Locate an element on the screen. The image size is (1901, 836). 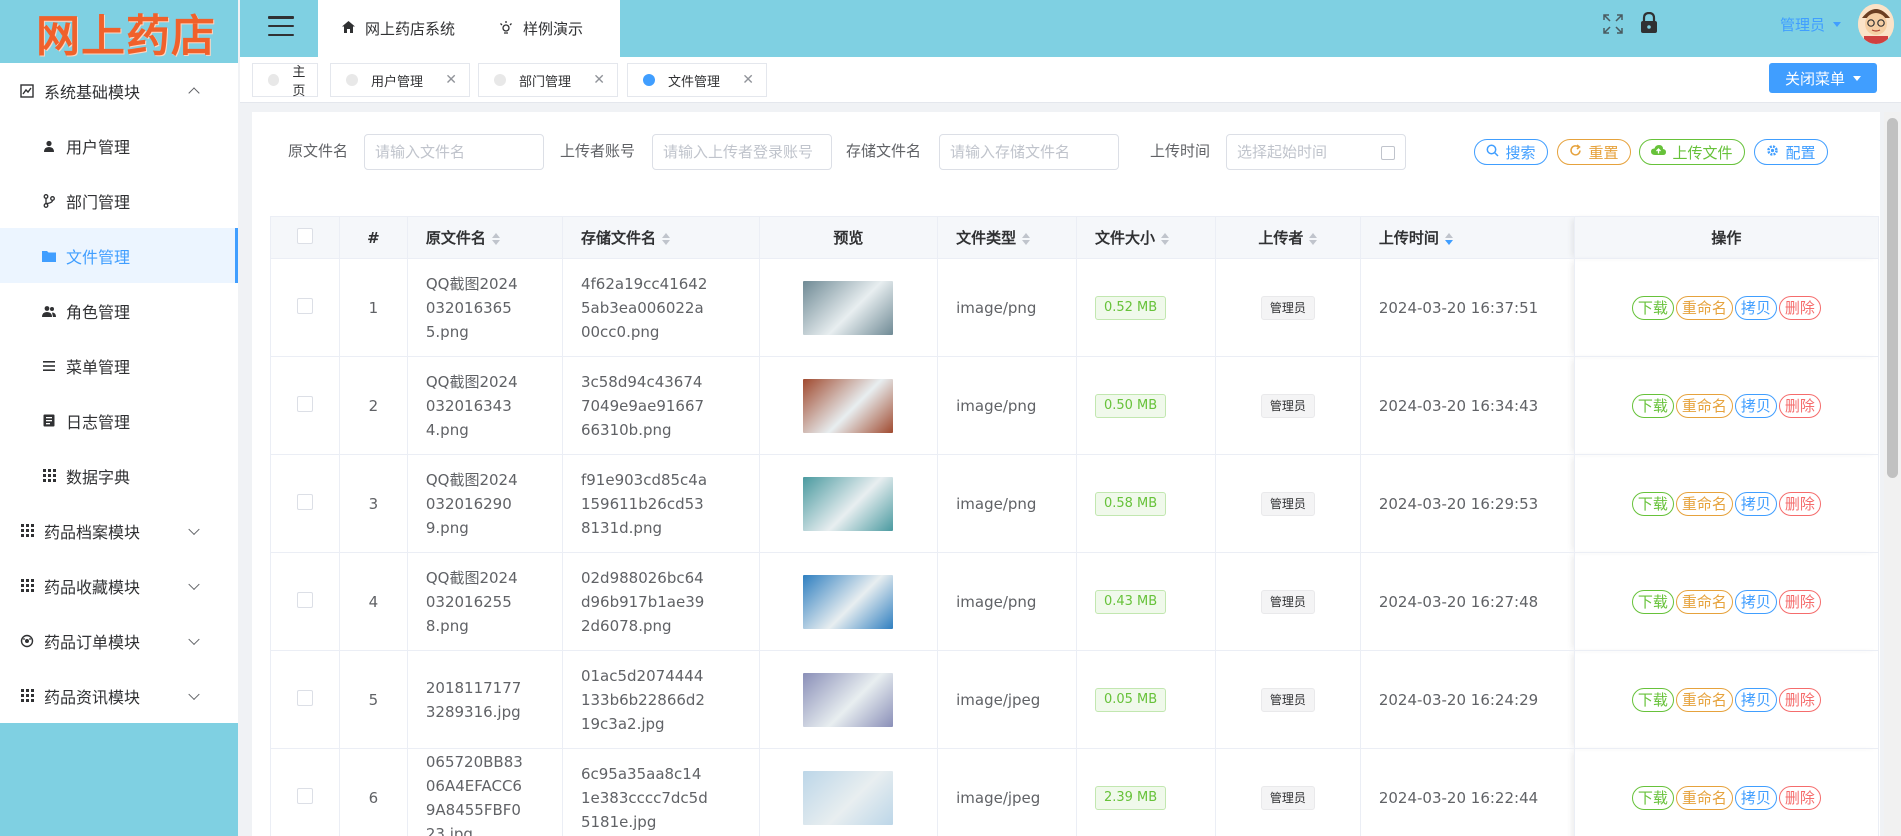
col-uploader: 上传者 is located at coordinates (1287, 237).